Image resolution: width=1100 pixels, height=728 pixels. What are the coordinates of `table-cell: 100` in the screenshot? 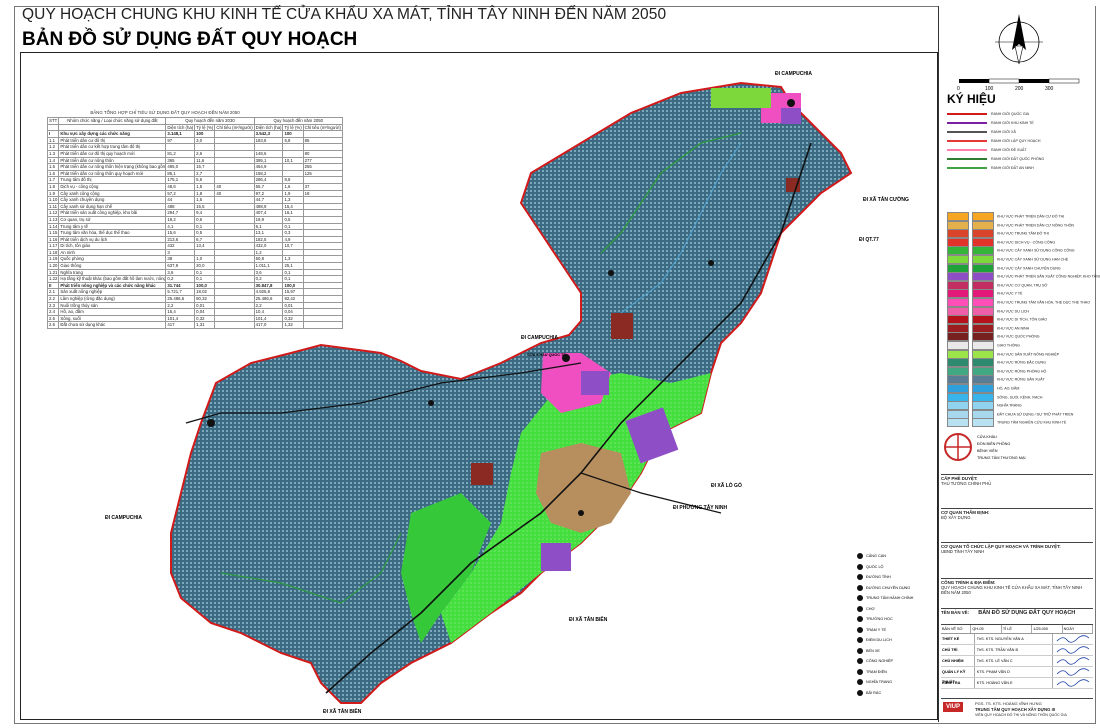 It's located at (205, 134).